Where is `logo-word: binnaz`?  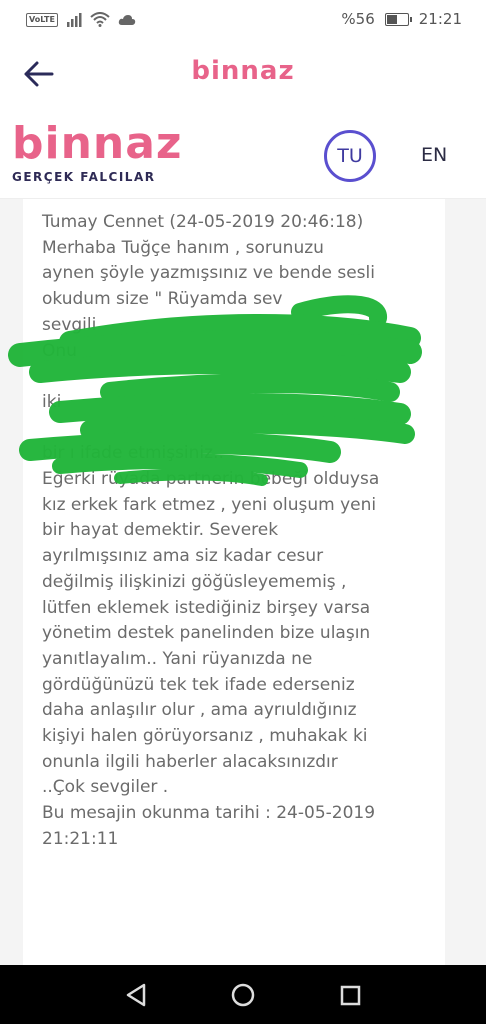
logo-word: binnaz is located at coordinates (97, 143).